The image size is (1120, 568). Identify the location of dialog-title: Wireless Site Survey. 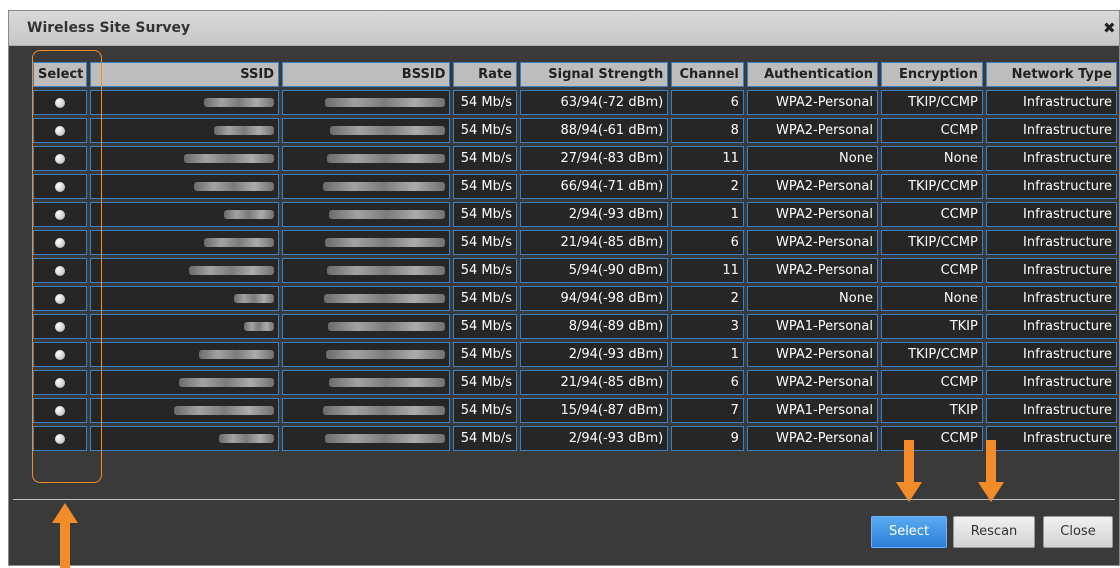
(109, 28).